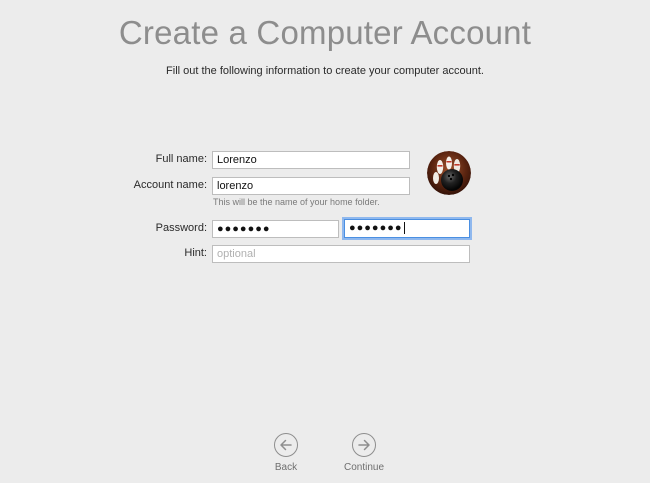  What do you see at coordinates (311, 186) in the screenshot?
I see `account-name-field` at bounding box center [311, 186].